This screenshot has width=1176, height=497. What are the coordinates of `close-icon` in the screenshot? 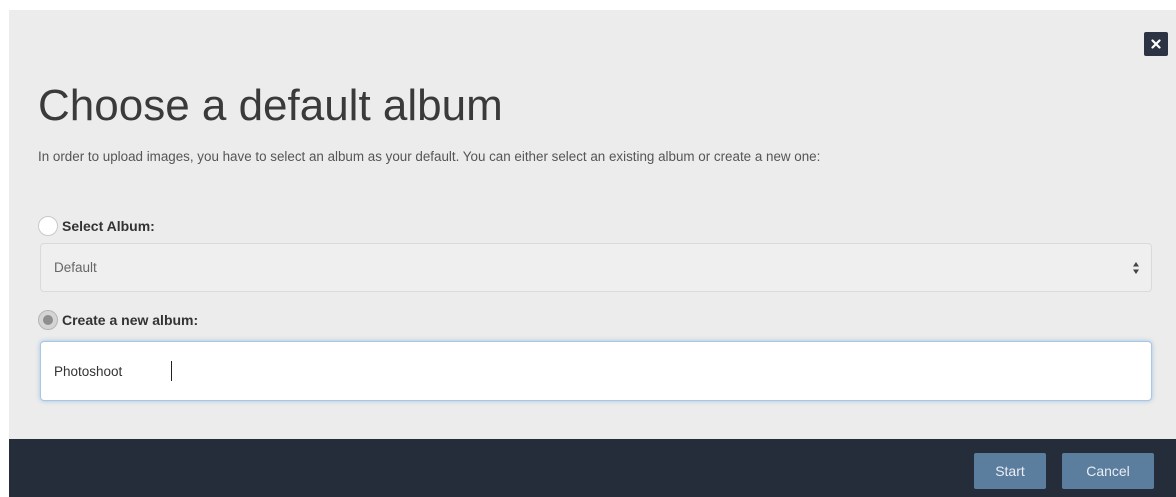 It's located at (1156, 44).